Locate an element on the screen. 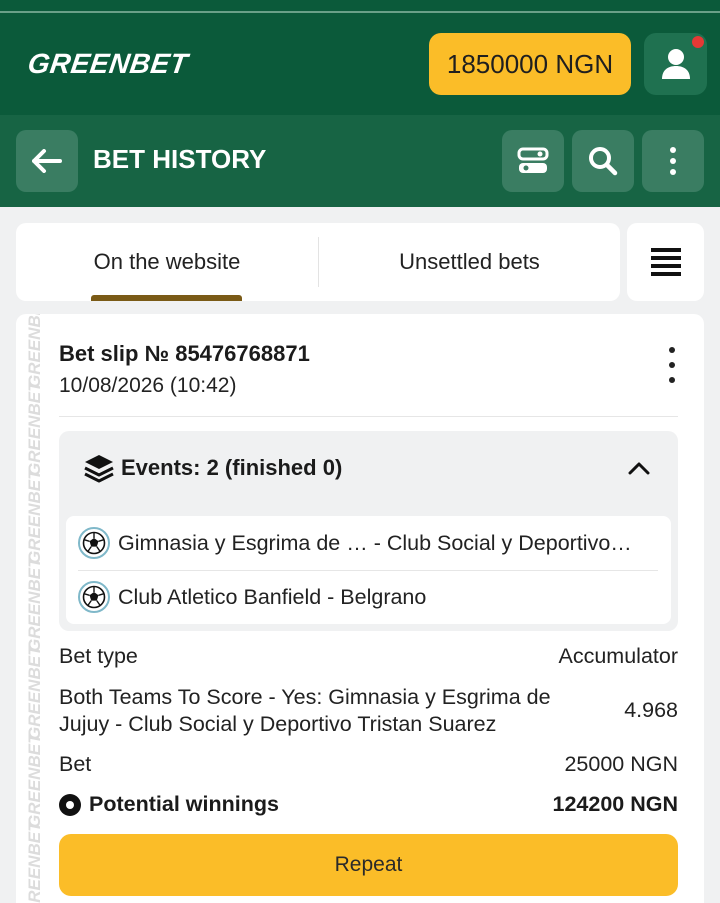 The width and height of the screenshot is (720, 903). back-button is located at coordinates (47, 161).